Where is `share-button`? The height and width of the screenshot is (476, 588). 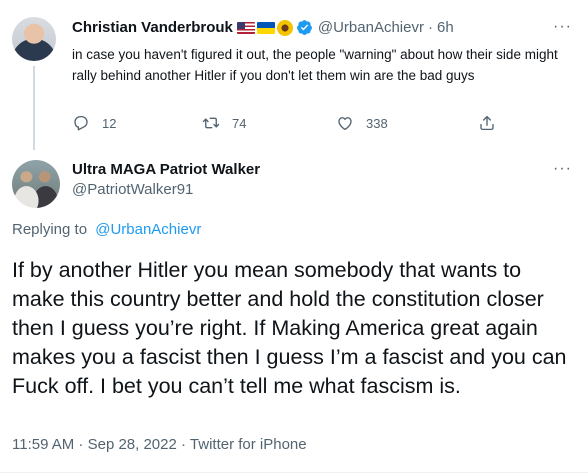 share-button is located at coordinates (487, 123).